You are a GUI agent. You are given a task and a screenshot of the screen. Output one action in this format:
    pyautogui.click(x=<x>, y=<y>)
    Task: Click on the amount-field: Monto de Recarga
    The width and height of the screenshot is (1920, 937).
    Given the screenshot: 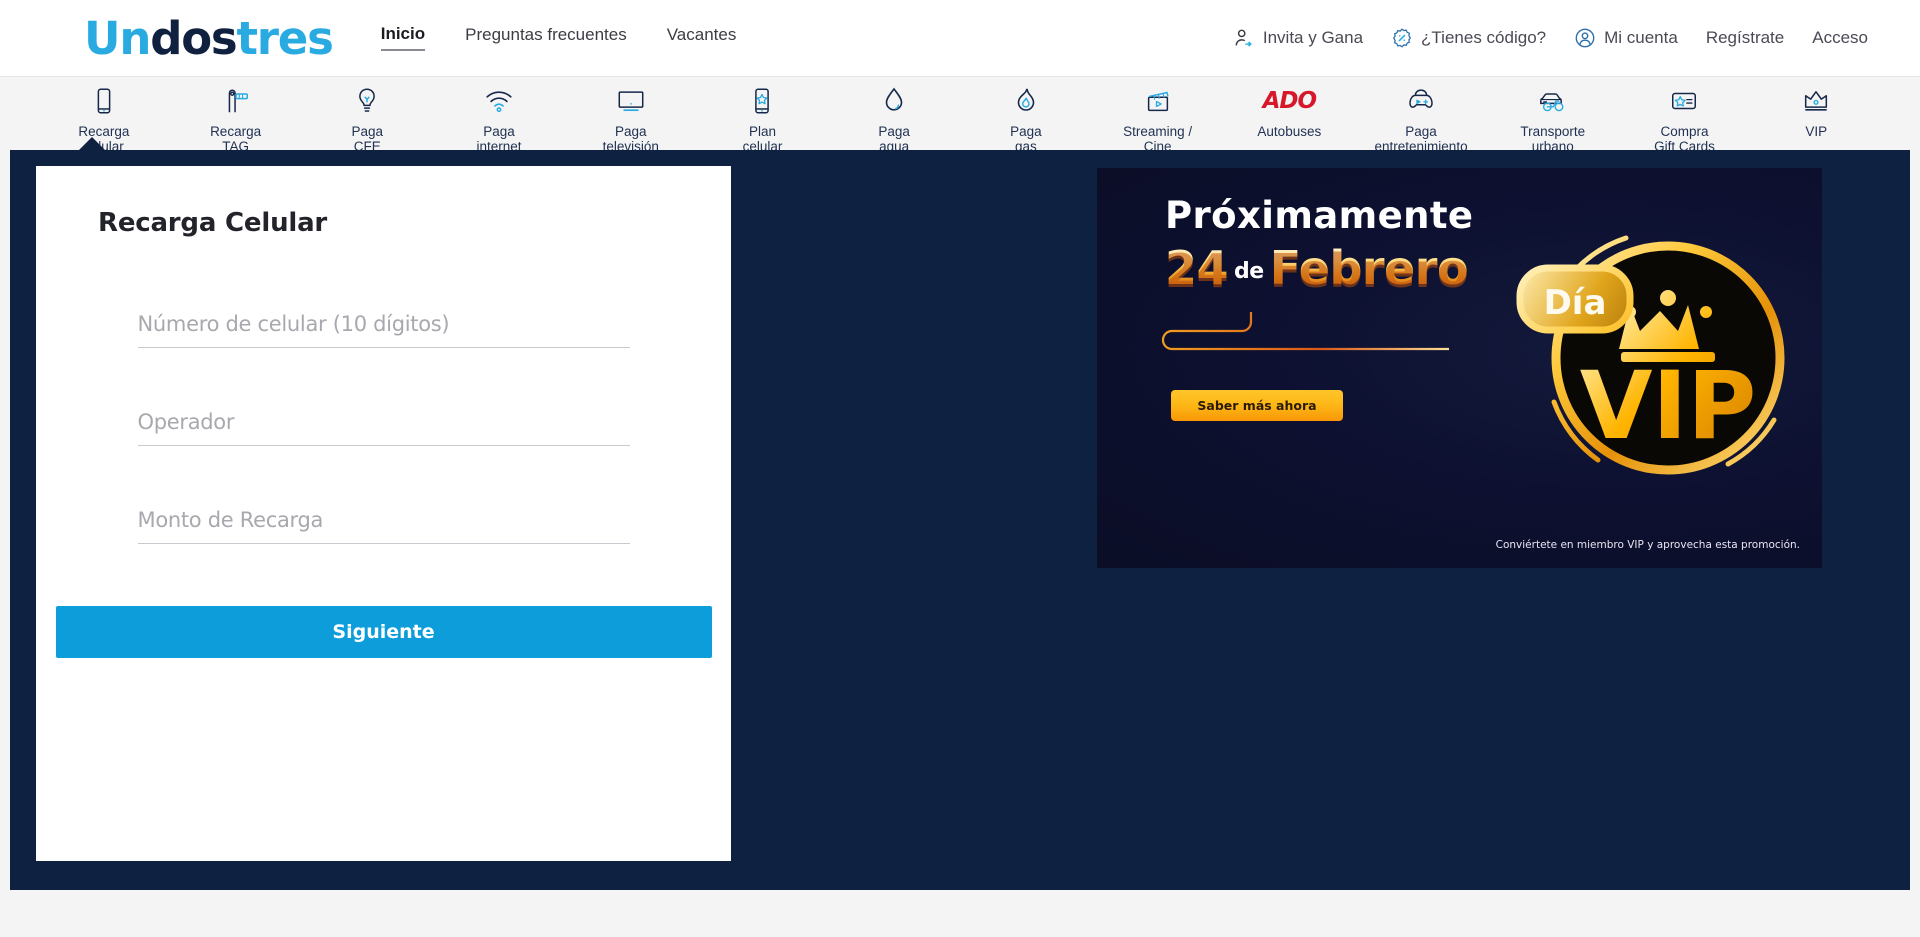 What is the action you would take?
    pyautogui.click(x=383, y=526)
    